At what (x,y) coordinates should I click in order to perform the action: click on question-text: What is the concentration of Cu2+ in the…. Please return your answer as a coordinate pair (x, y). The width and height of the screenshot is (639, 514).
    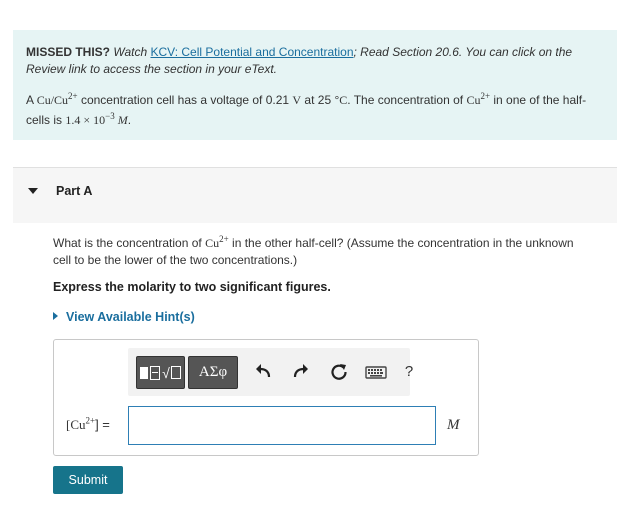
    Looking at the image, I should click on (313, 251).